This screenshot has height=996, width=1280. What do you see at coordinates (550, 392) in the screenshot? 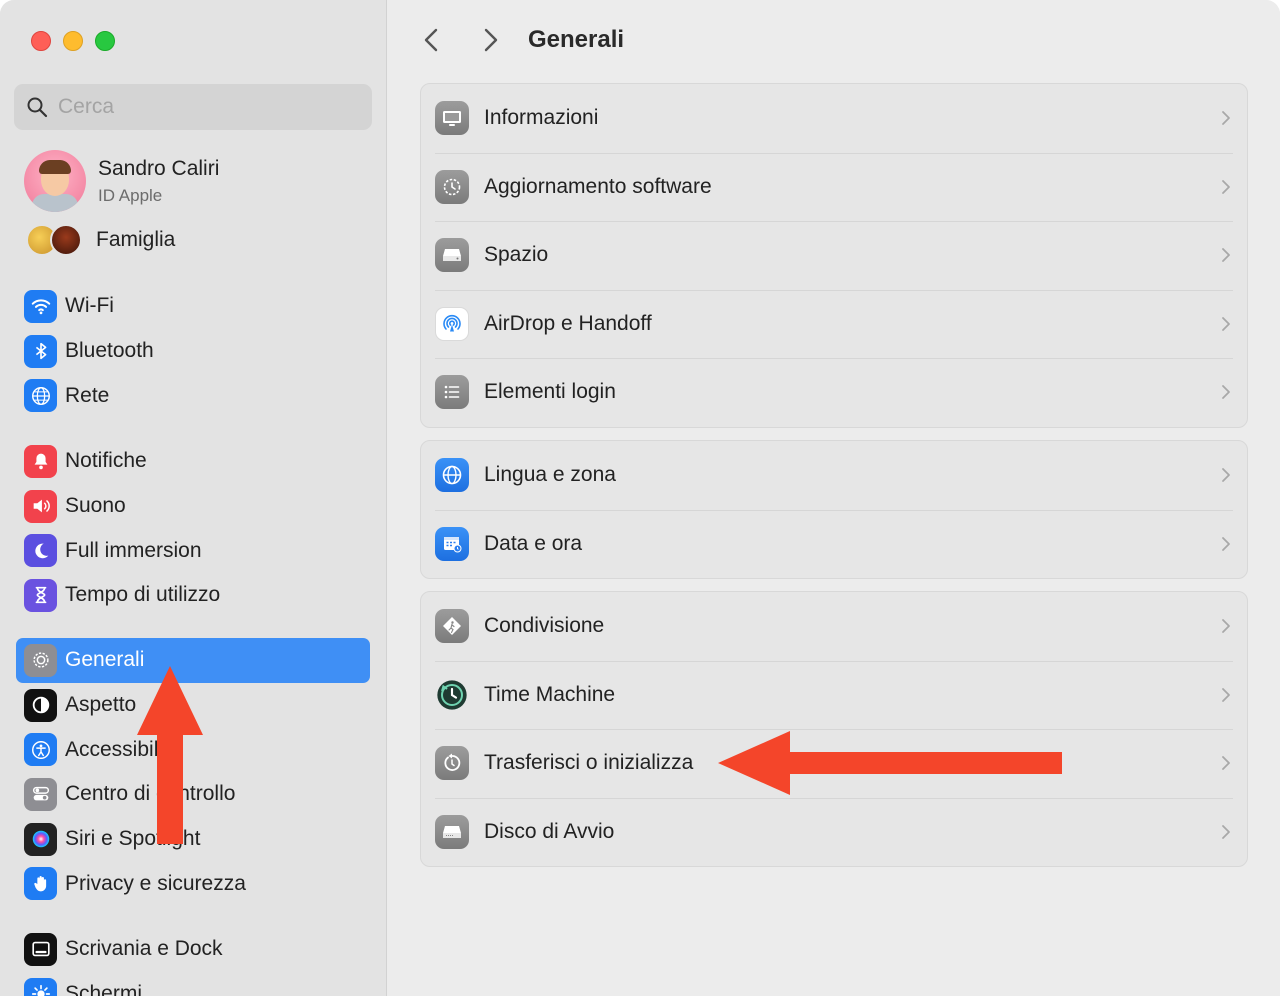
I see `row-label: Elementi login` at bounding box center [550, 392].